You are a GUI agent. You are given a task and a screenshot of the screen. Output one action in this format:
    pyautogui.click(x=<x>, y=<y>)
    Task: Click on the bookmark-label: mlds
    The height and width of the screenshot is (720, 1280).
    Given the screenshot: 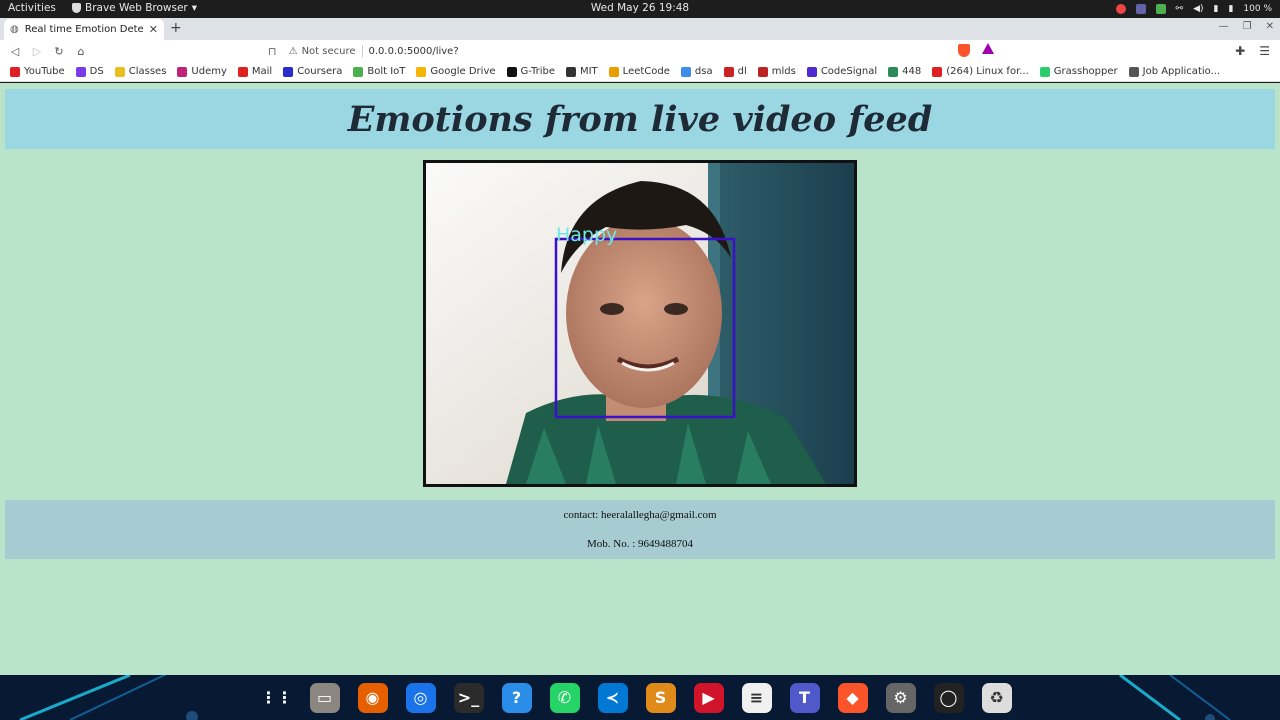 What is the action you would take?
    pyautogui.click(x=783, y=71)
    